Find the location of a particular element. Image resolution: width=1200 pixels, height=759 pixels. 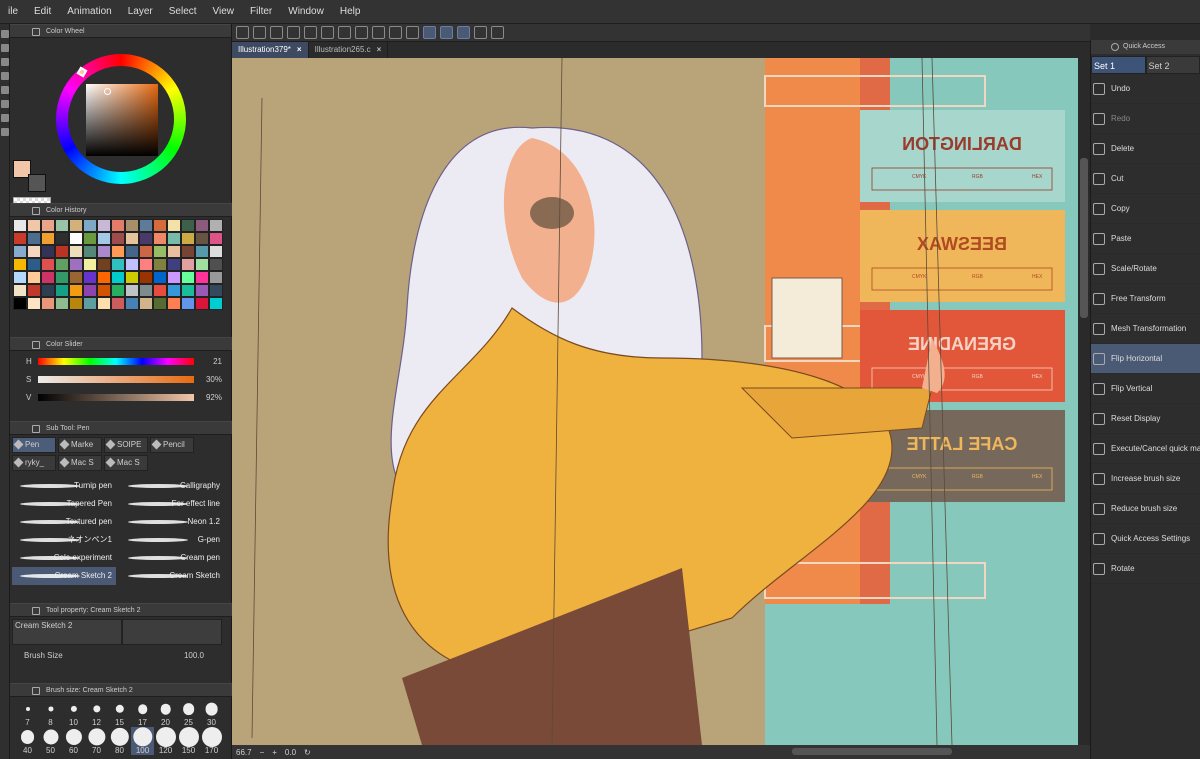

brush-size-option: 70 is located at coordinates (96, 741).